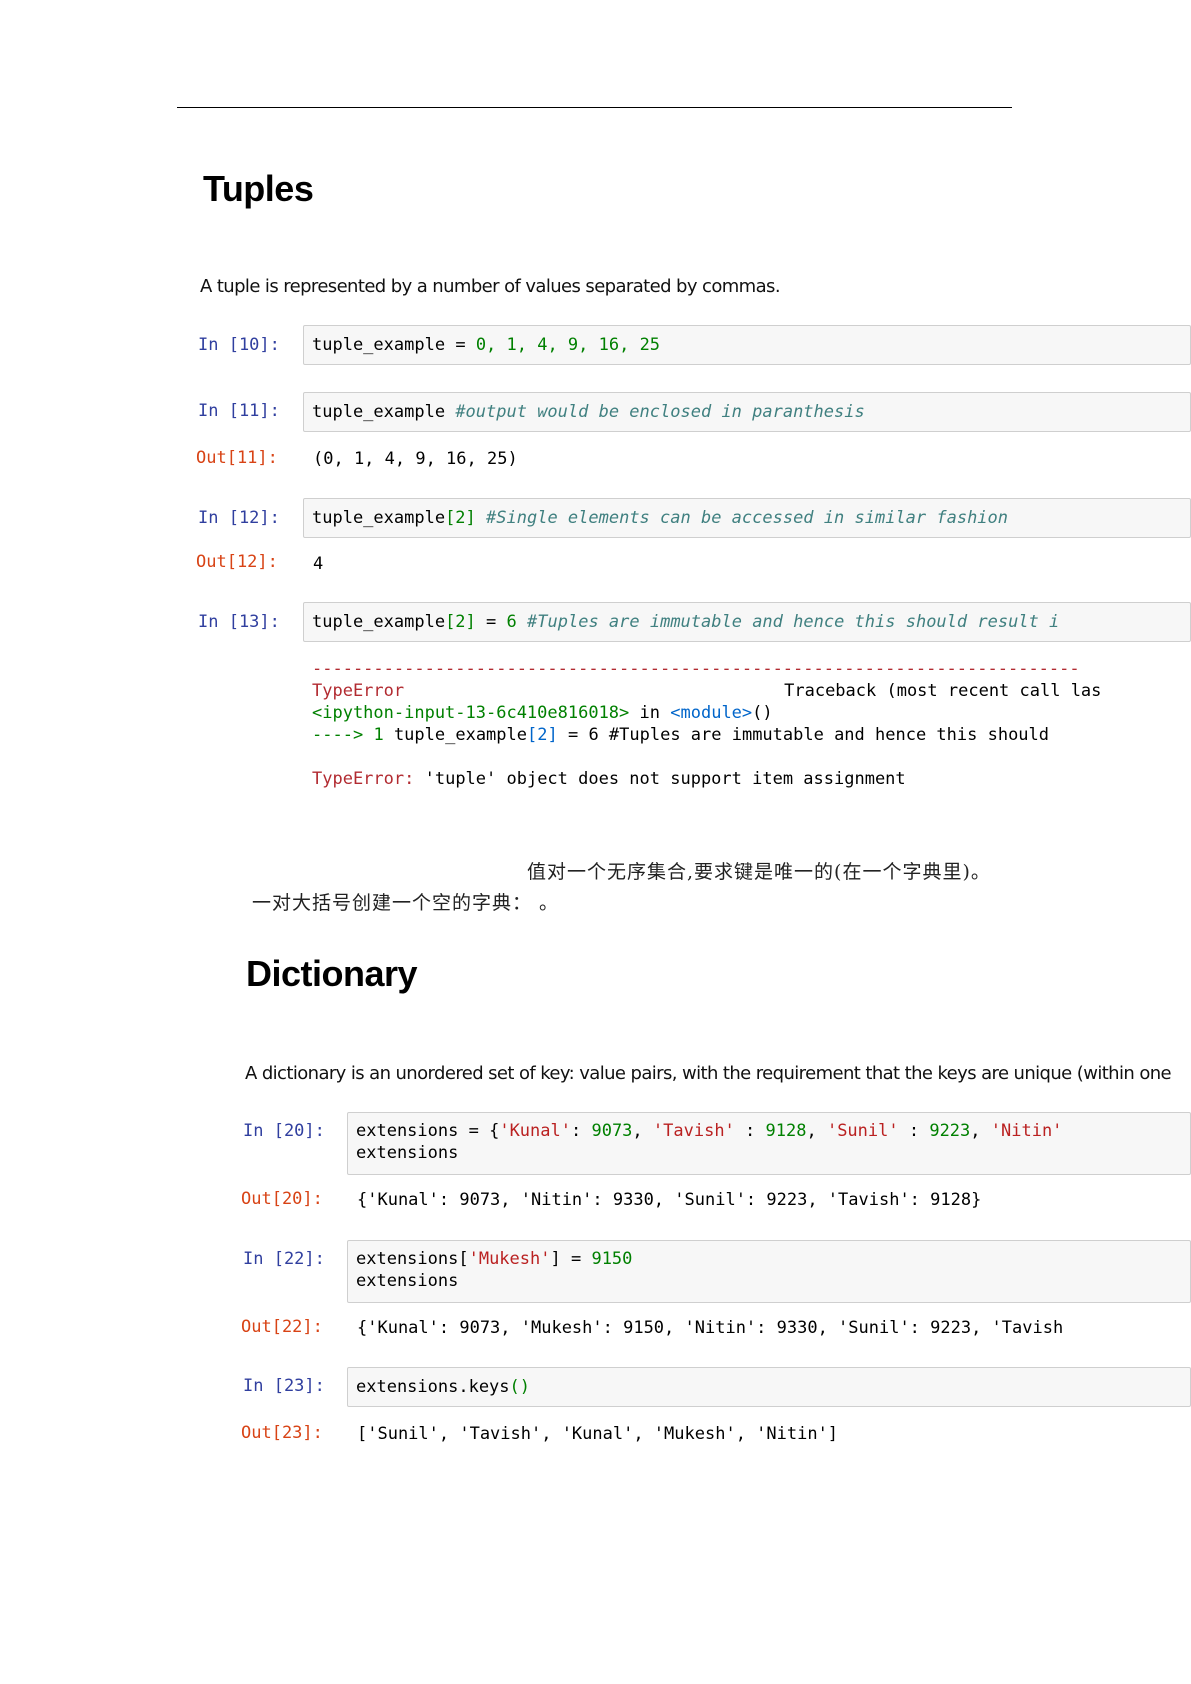 The height and width of the screenshot is (1684, 1191). I want to click on chinese-line-1: 值对一个无序集合,要求键是唯一的(在一个字典里)。, so click(759, 872).